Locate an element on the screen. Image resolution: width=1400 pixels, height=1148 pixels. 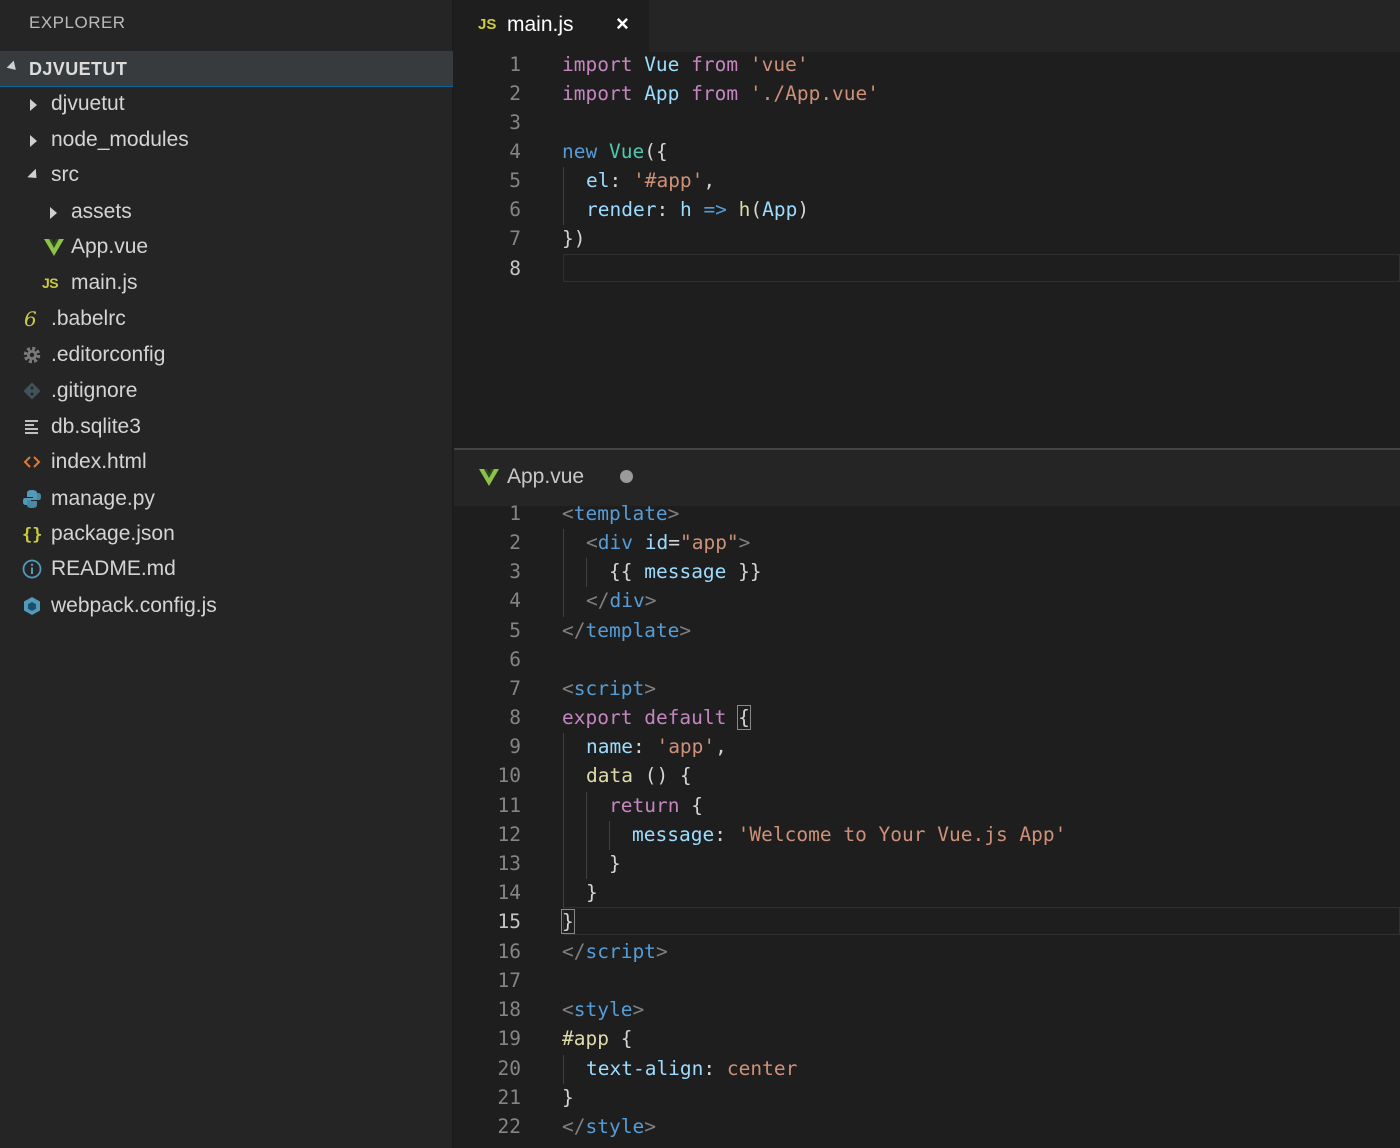
line-content: new Vue({ is located at coordinates (615, 151).